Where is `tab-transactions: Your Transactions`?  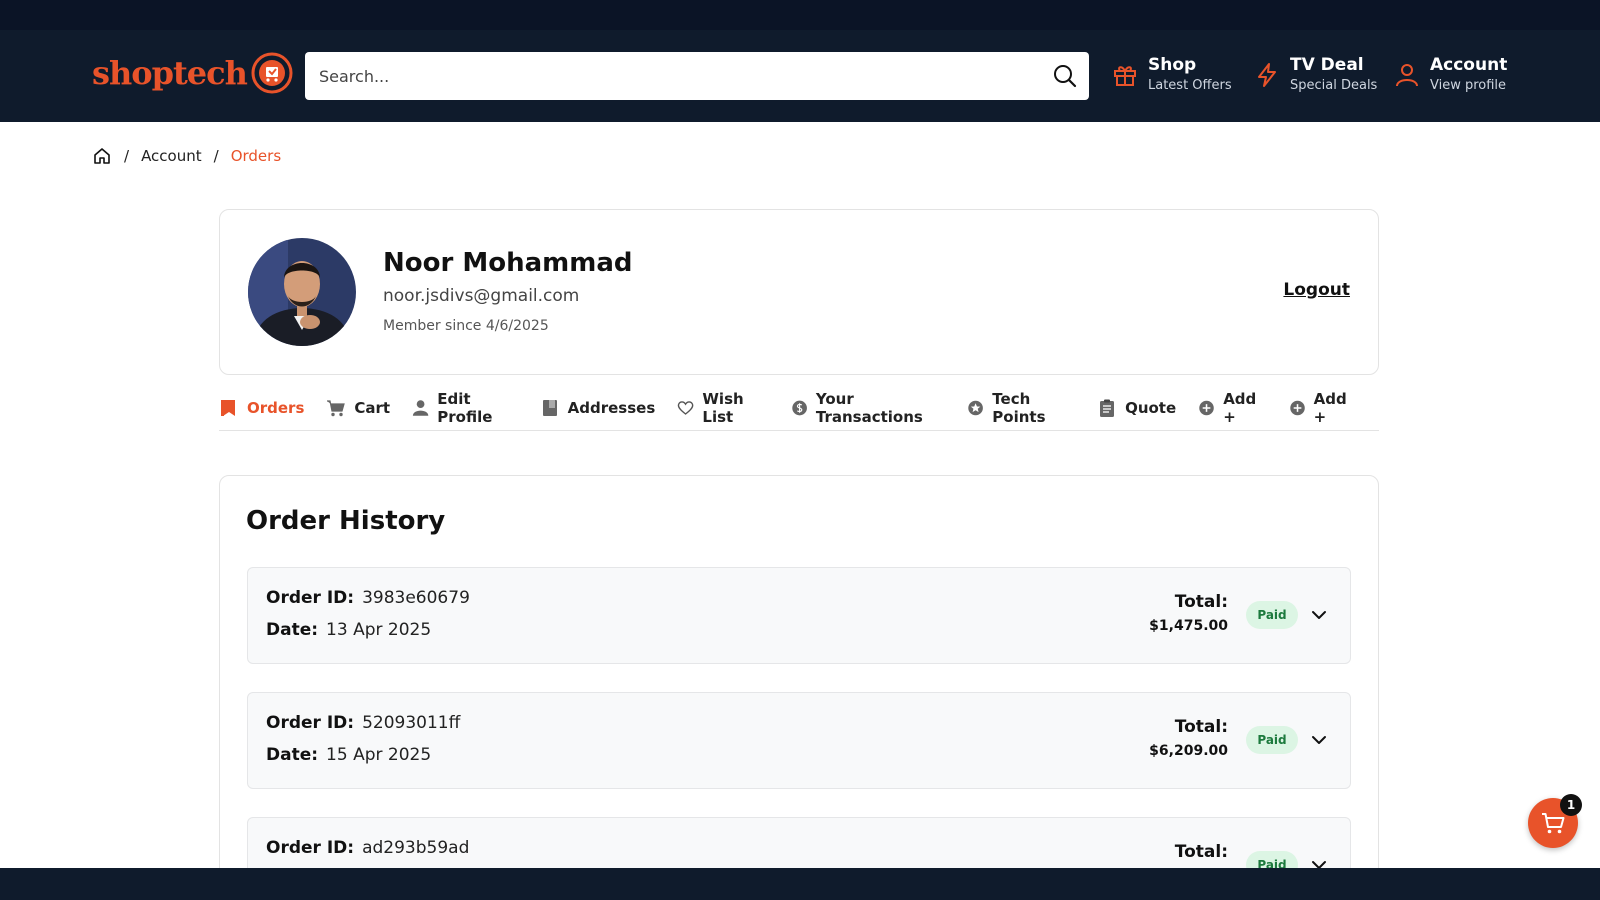 tab-transactions: Your Transactions is located at coordinates (868, 408).